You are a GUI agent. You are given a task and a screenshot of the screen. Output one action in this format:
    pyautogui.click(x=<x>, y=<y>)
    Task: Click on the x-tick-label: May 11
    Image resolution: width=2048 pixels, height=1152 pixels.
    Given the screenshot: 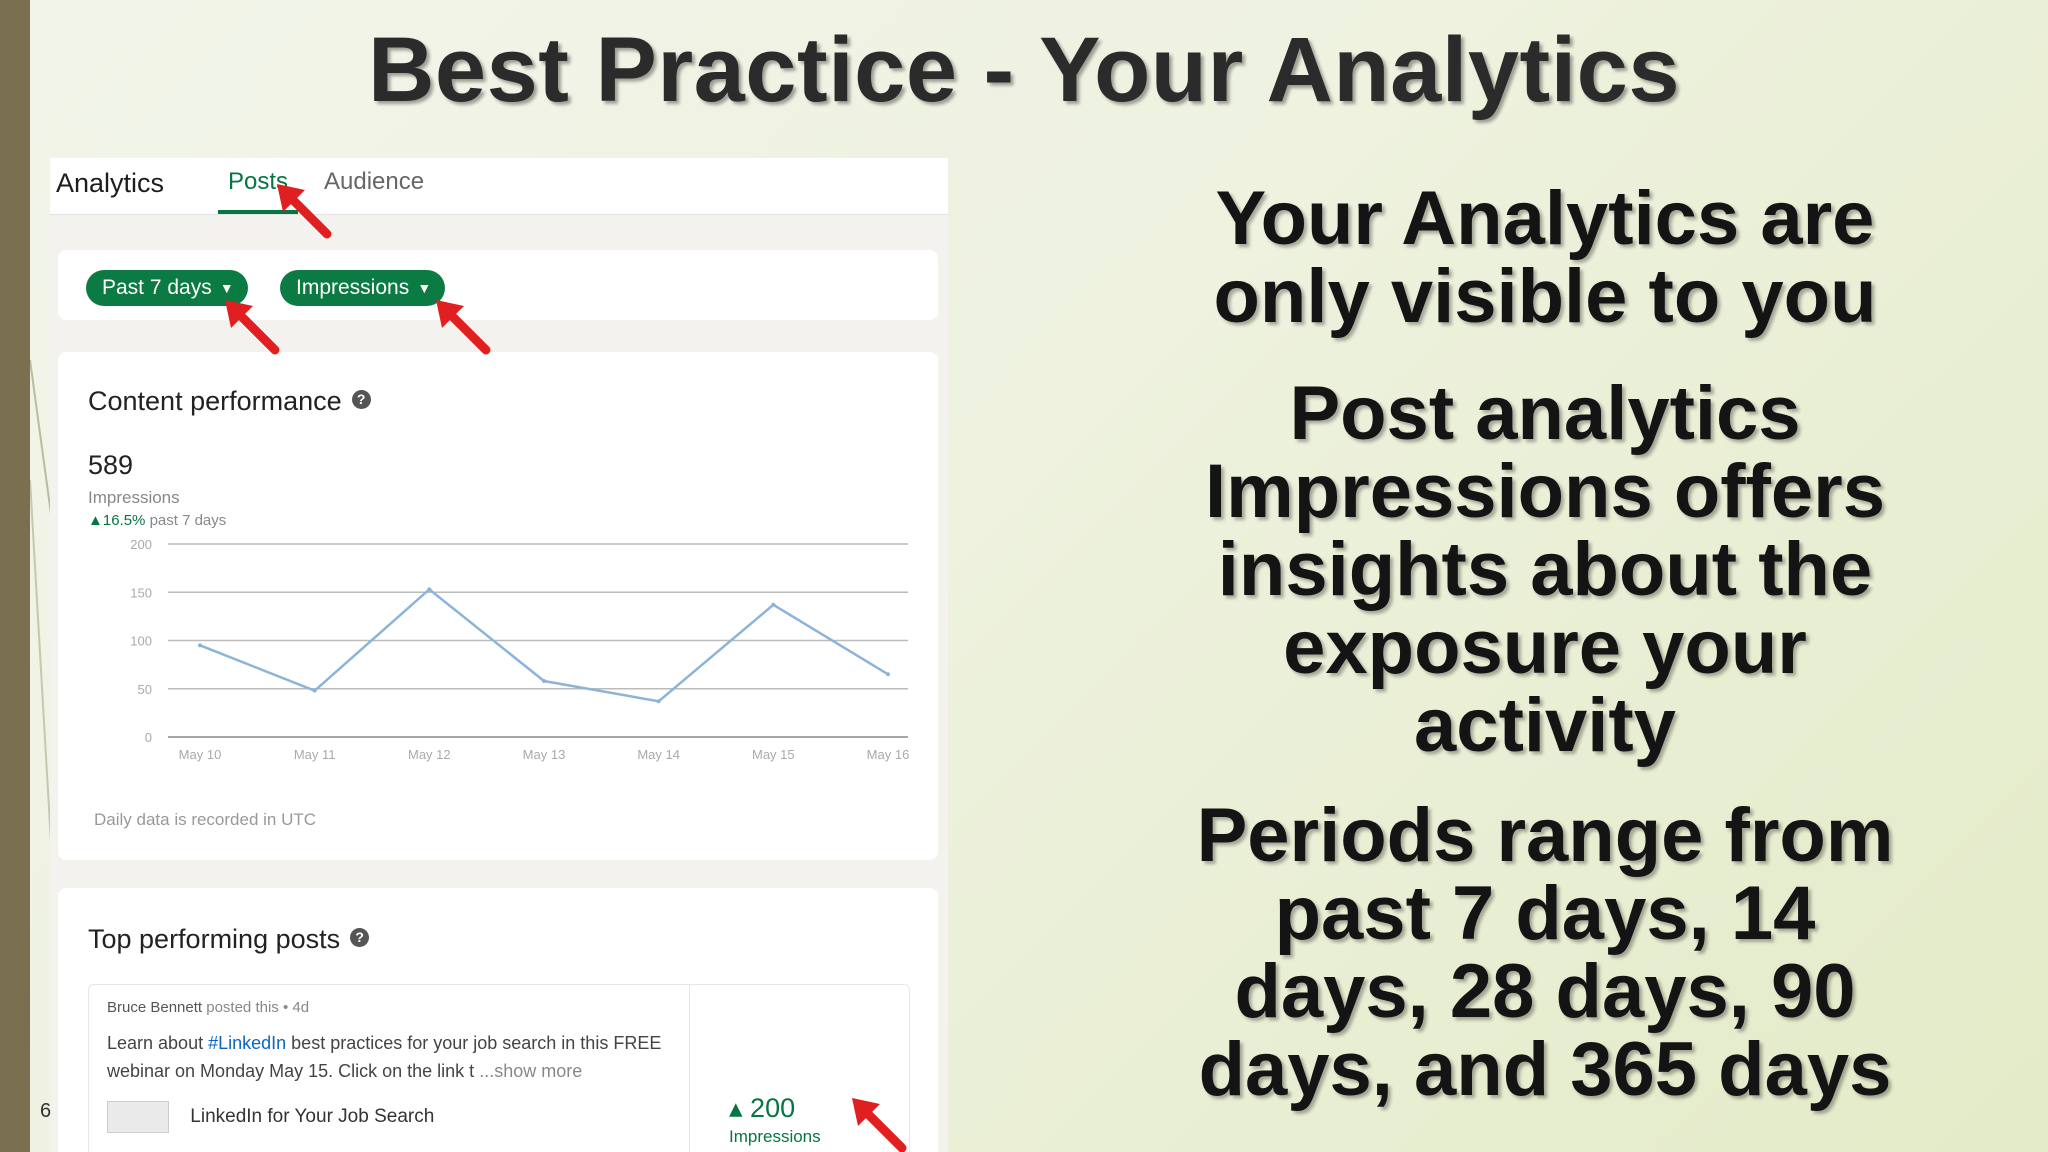 What is the action you would take?
    pyautogui.click(x=315, y=754)
    